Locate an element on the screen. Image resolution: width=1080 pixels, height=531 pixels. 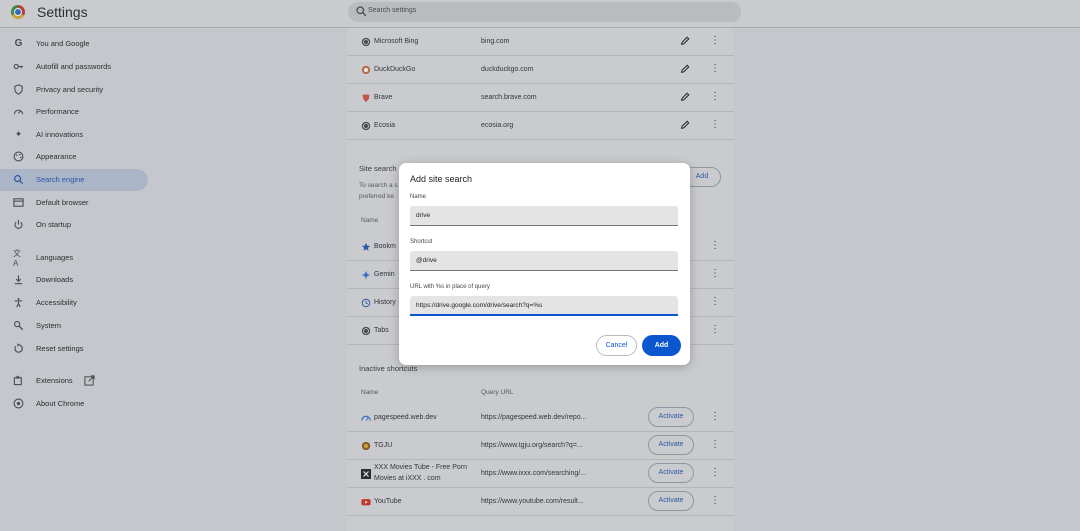
chrome-icon is located at coordinates (18, 403).